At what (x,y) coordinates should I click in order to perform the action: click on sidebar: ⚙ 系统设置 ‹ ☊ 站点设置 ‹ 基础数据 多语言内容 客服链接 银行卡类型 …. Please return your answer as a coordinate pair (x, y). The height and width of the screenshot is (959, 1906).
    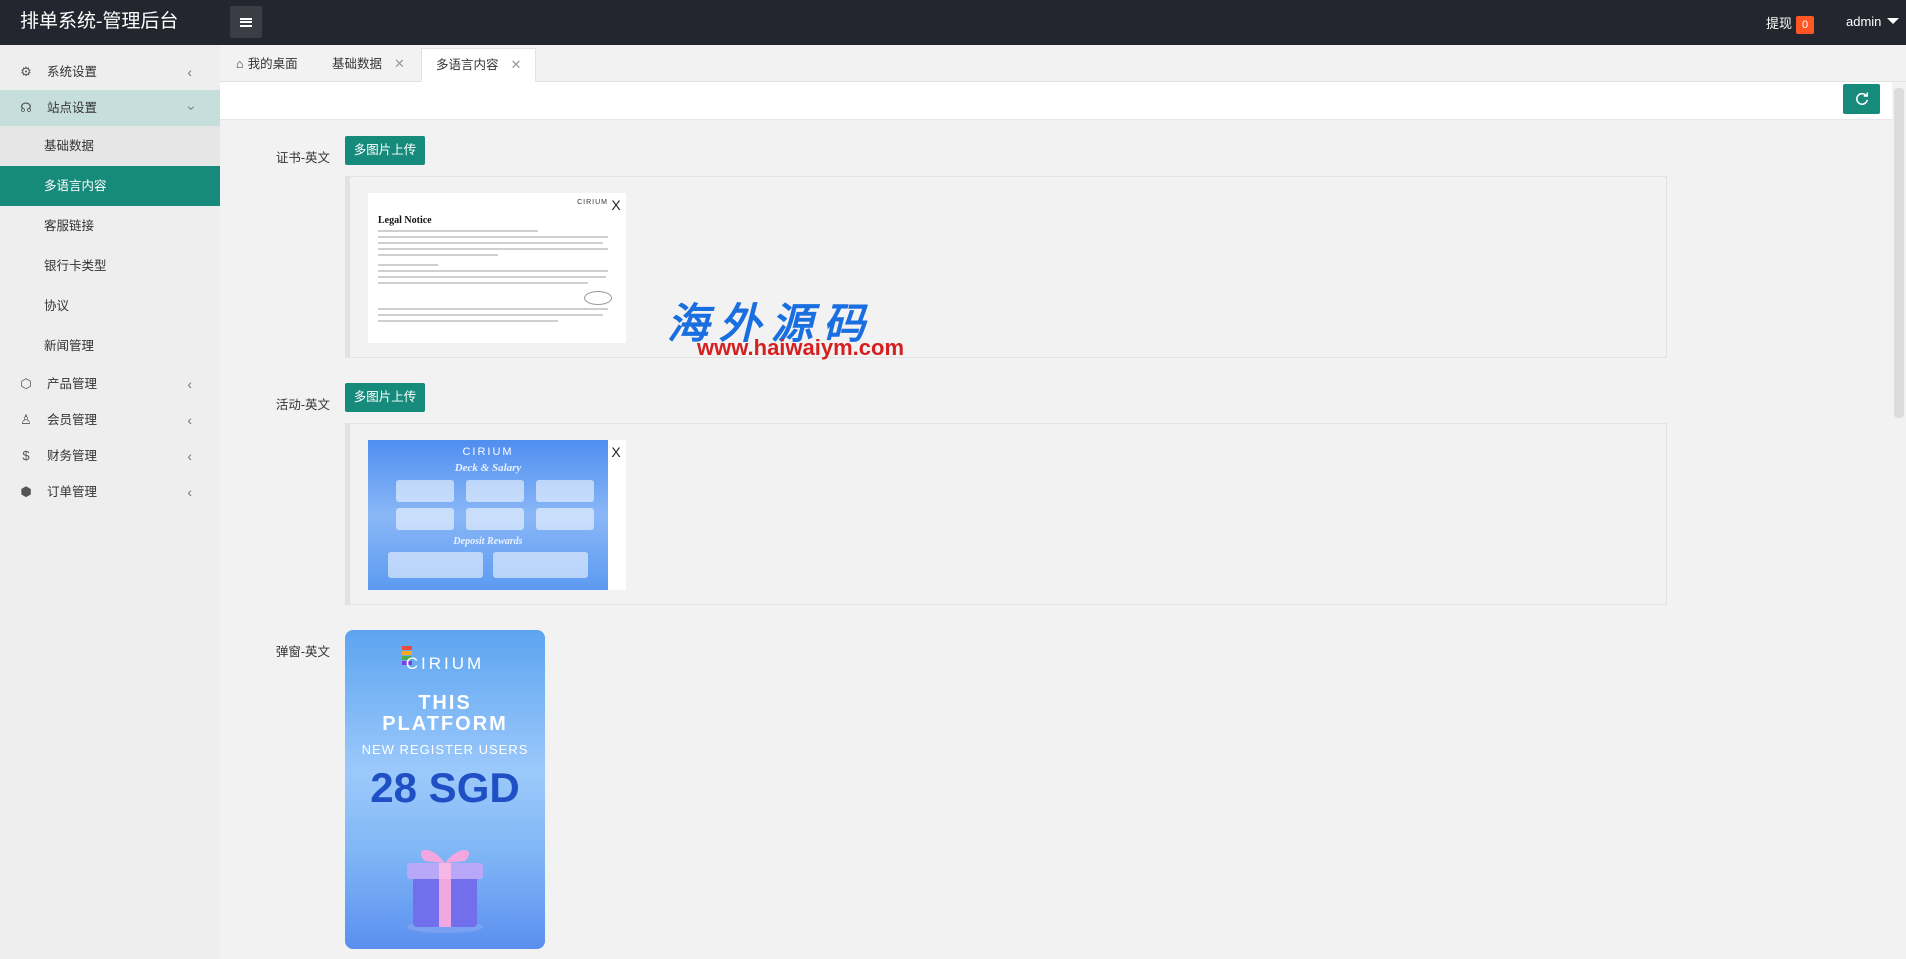
    Looking at the image, I should click on (110, 502).